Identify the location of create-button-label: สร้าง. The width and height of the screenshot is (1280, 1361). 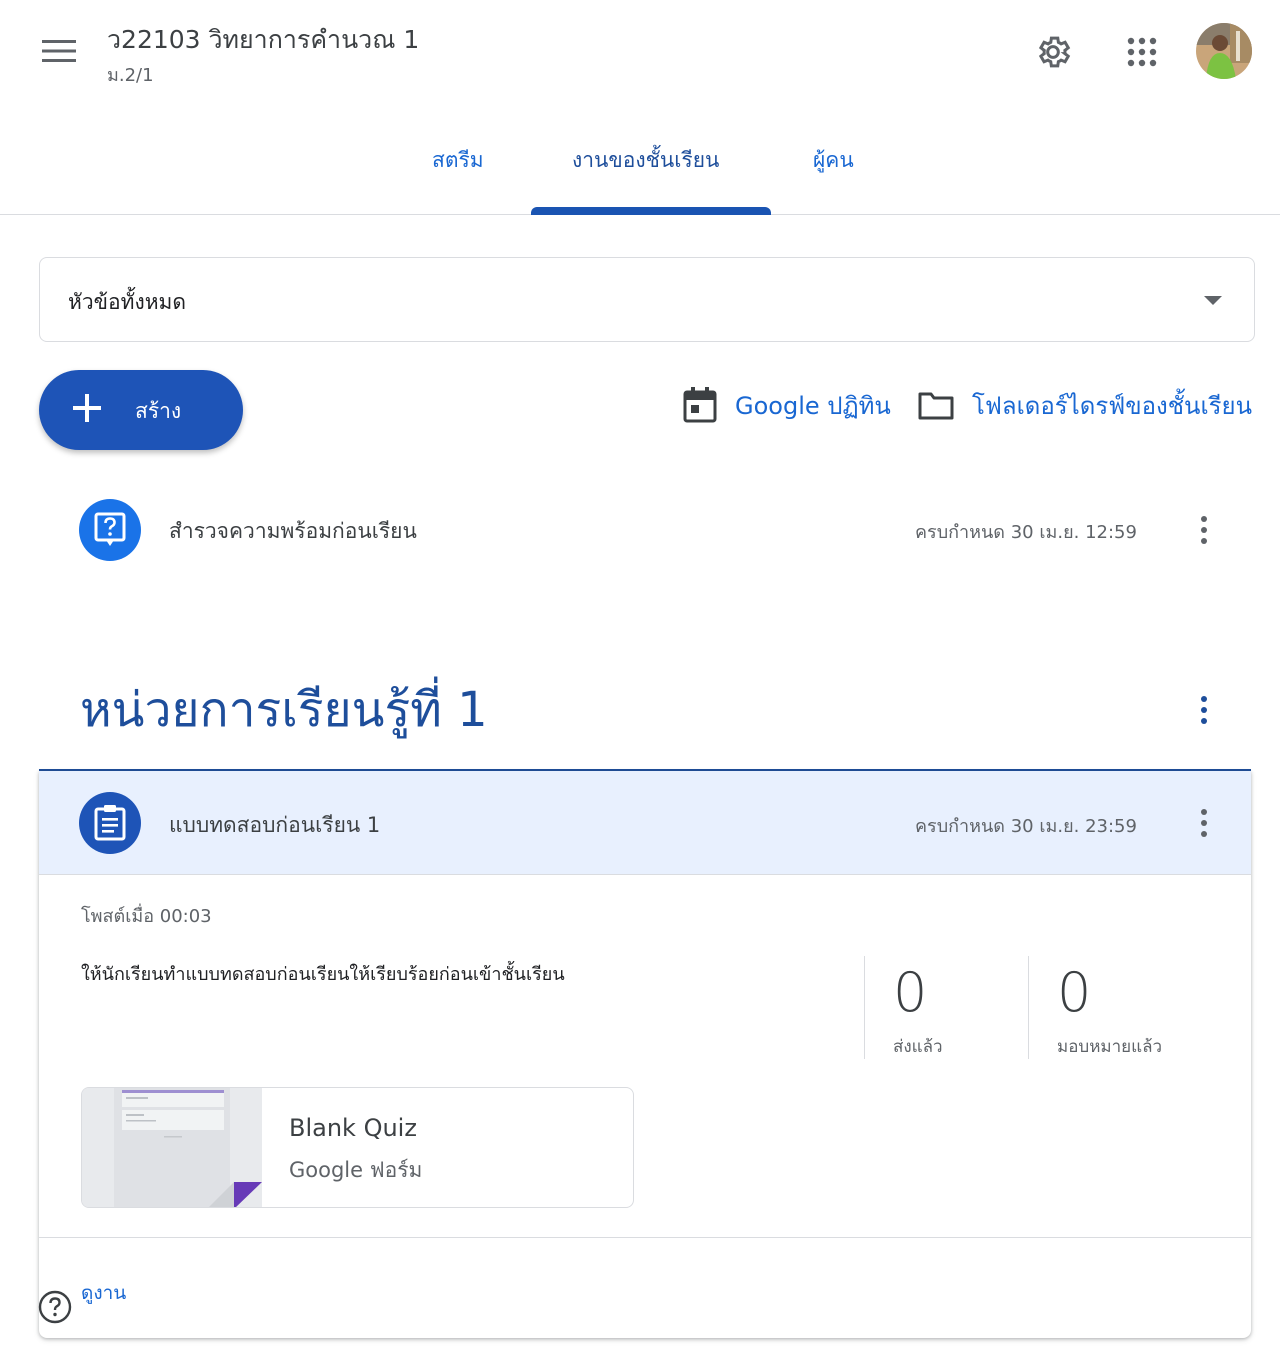
(158, 411).